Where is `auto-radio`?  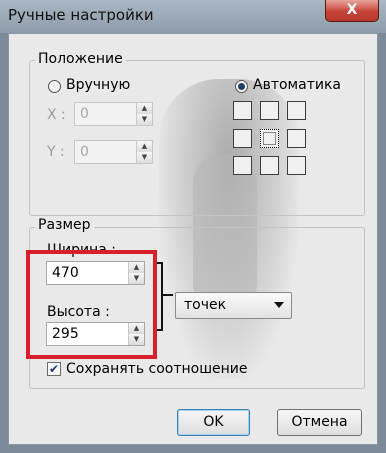 auto-radio is located at coordinates (241, 86).